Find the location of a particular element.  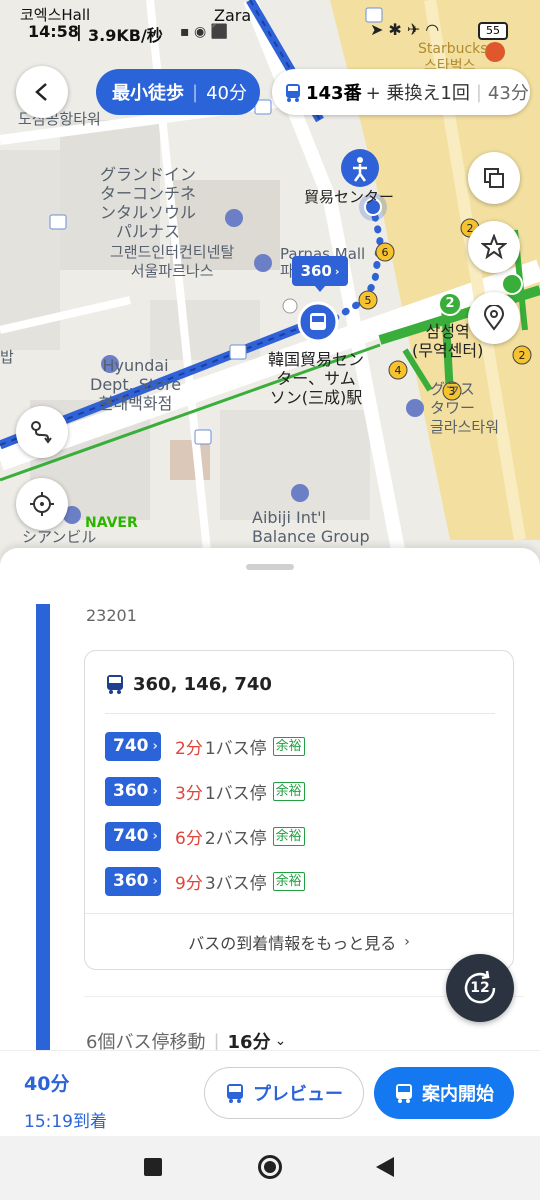

map-label-glass-tower: グラス タワー 글라스타워 is located at coordinates (465, 408).